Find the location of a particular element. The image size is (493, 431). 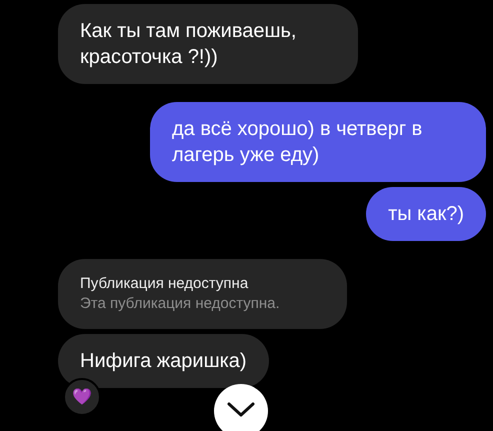

reaction-emoji: 💜 is located at coordinates (82, 397).